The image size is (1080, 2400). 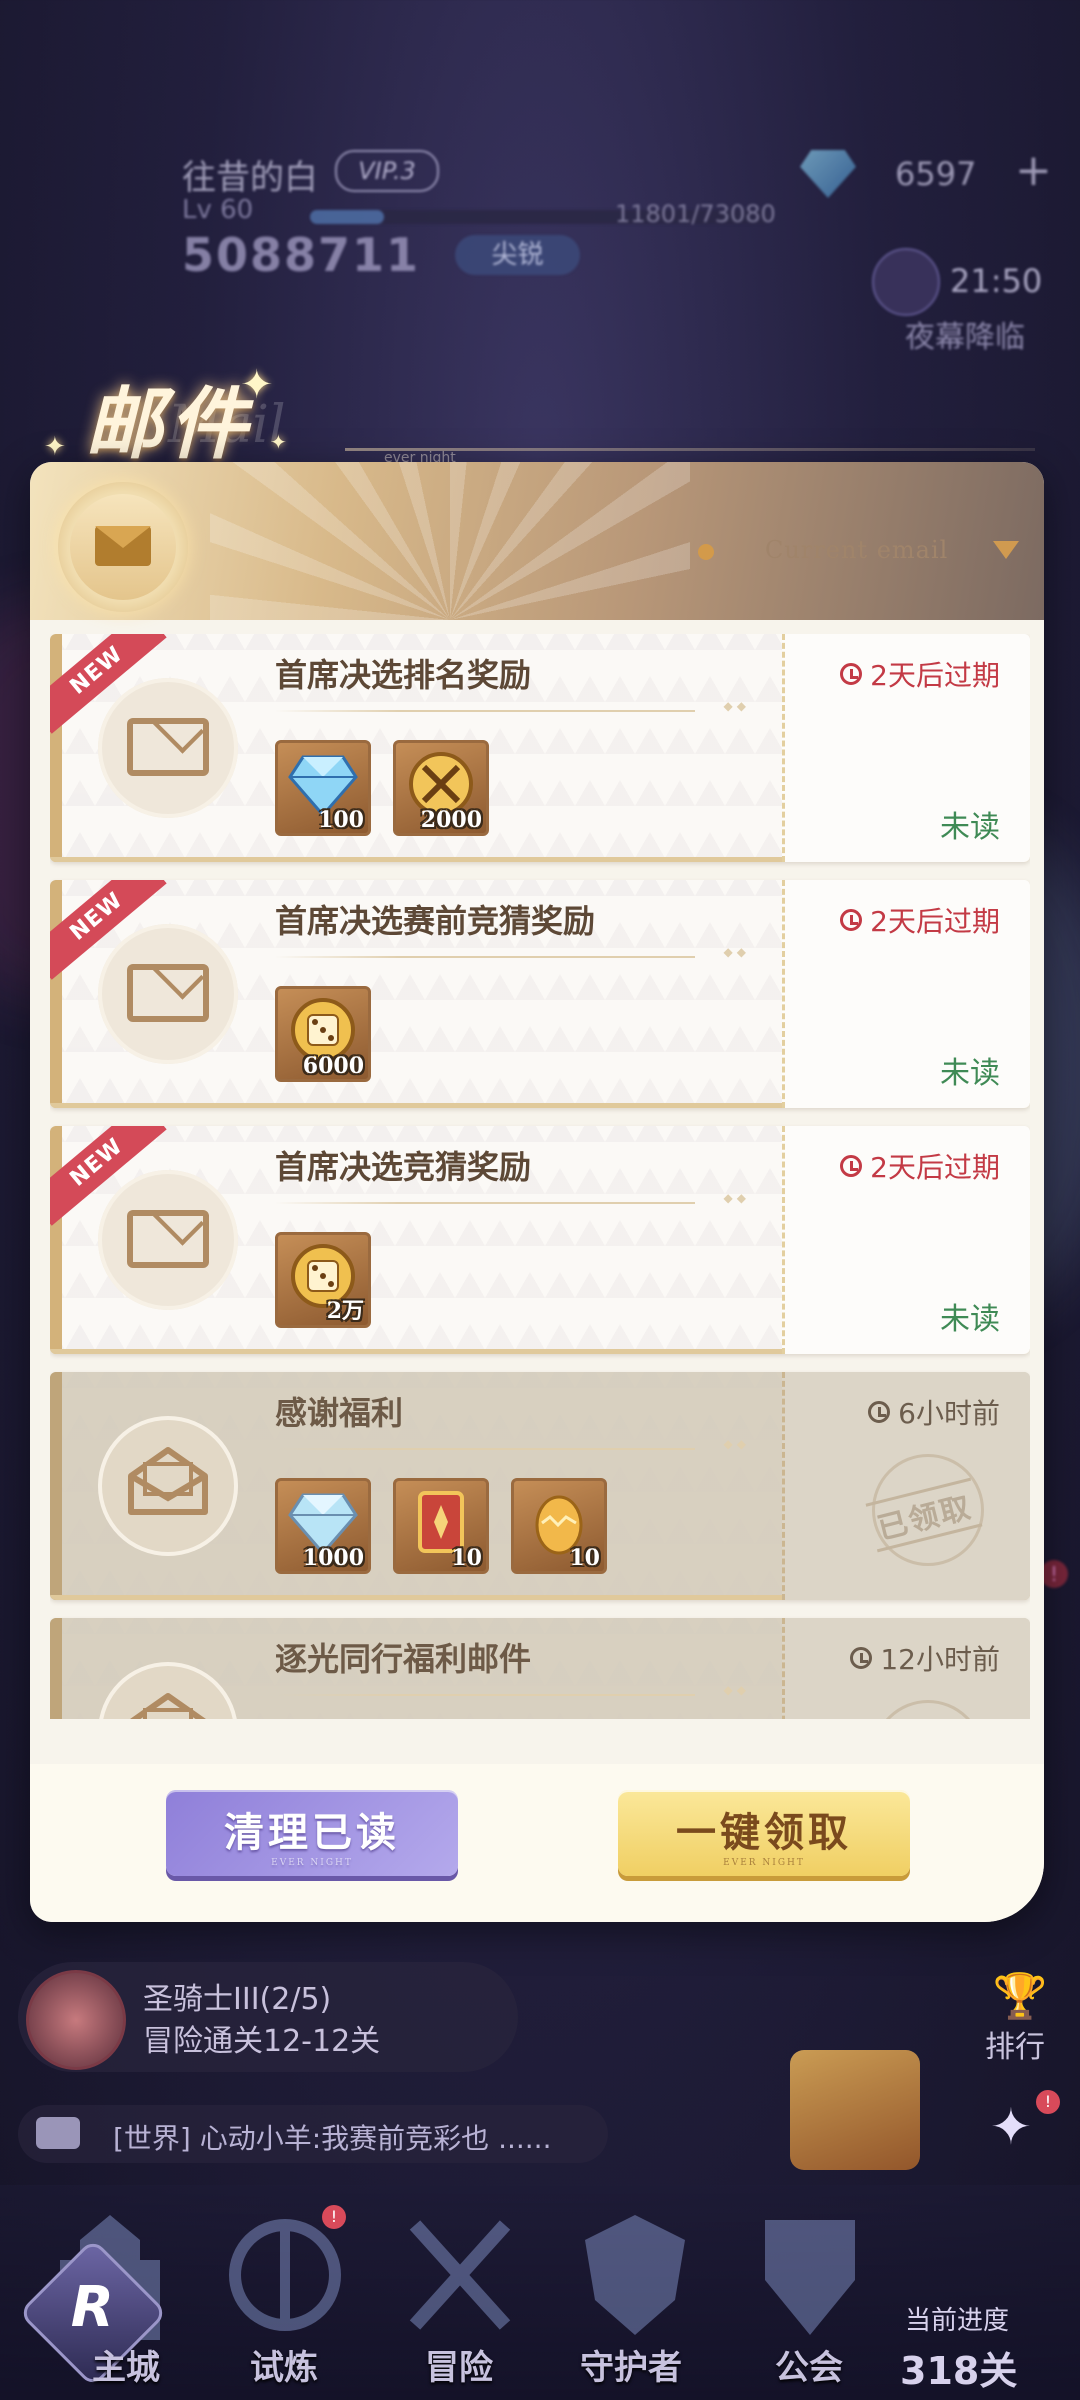 What do you see at coordinates (459, 2364) in the screenshot?
I see `nav-adventure: 冒险` at bounding box center [459, 2364].